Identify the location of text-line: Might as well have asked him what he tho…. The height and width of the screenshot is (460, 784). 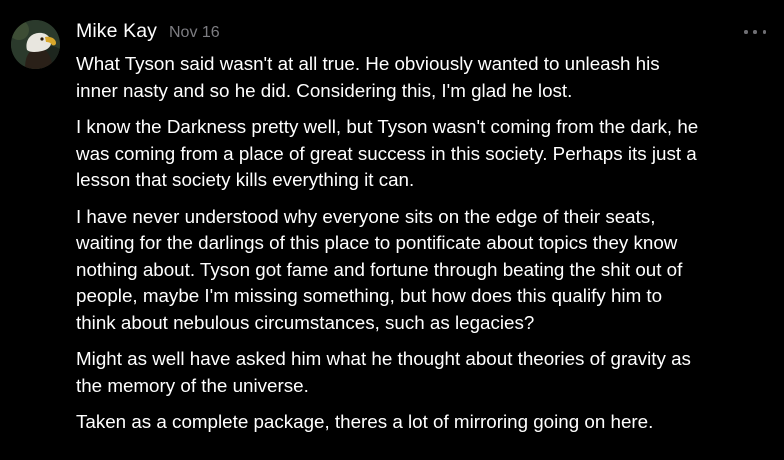
(383, 358).